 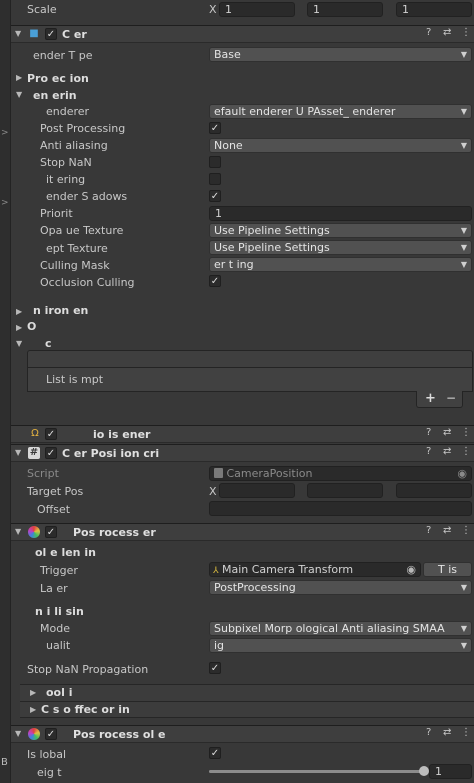 I want to click on culling-mask-dropdown: er t ing ▼, so click(x=340, y=264).